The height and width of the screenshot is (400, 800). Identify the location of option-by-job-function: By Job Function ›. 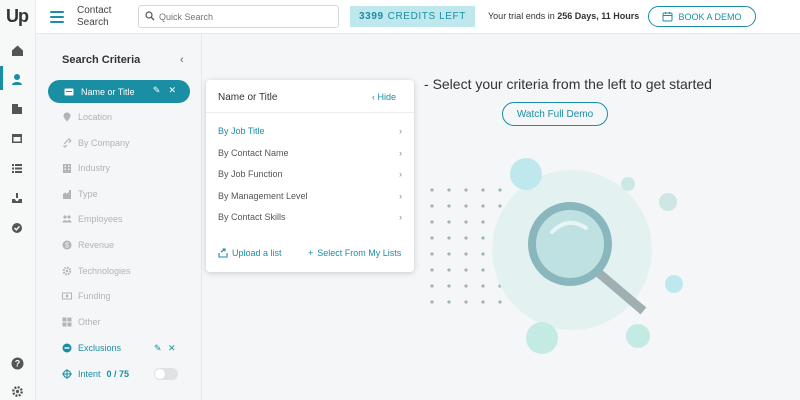
(310, 174).